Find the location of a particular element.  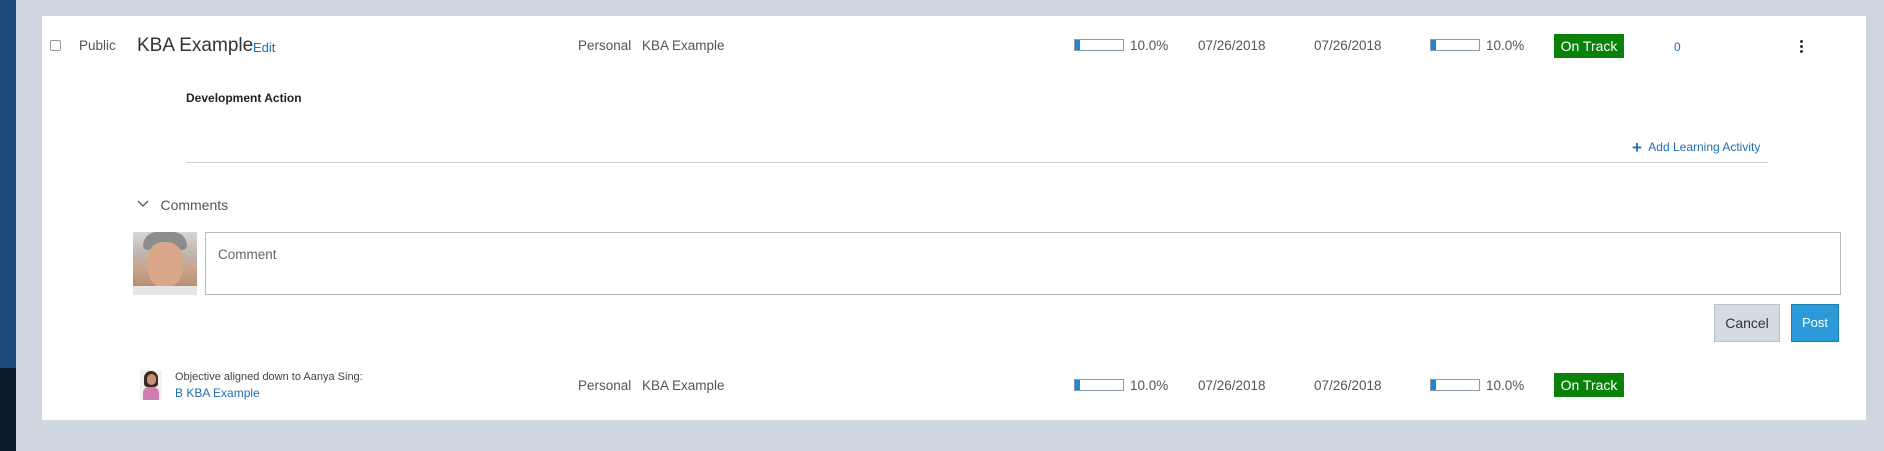

section-divider is located at coordinates (977, 162).